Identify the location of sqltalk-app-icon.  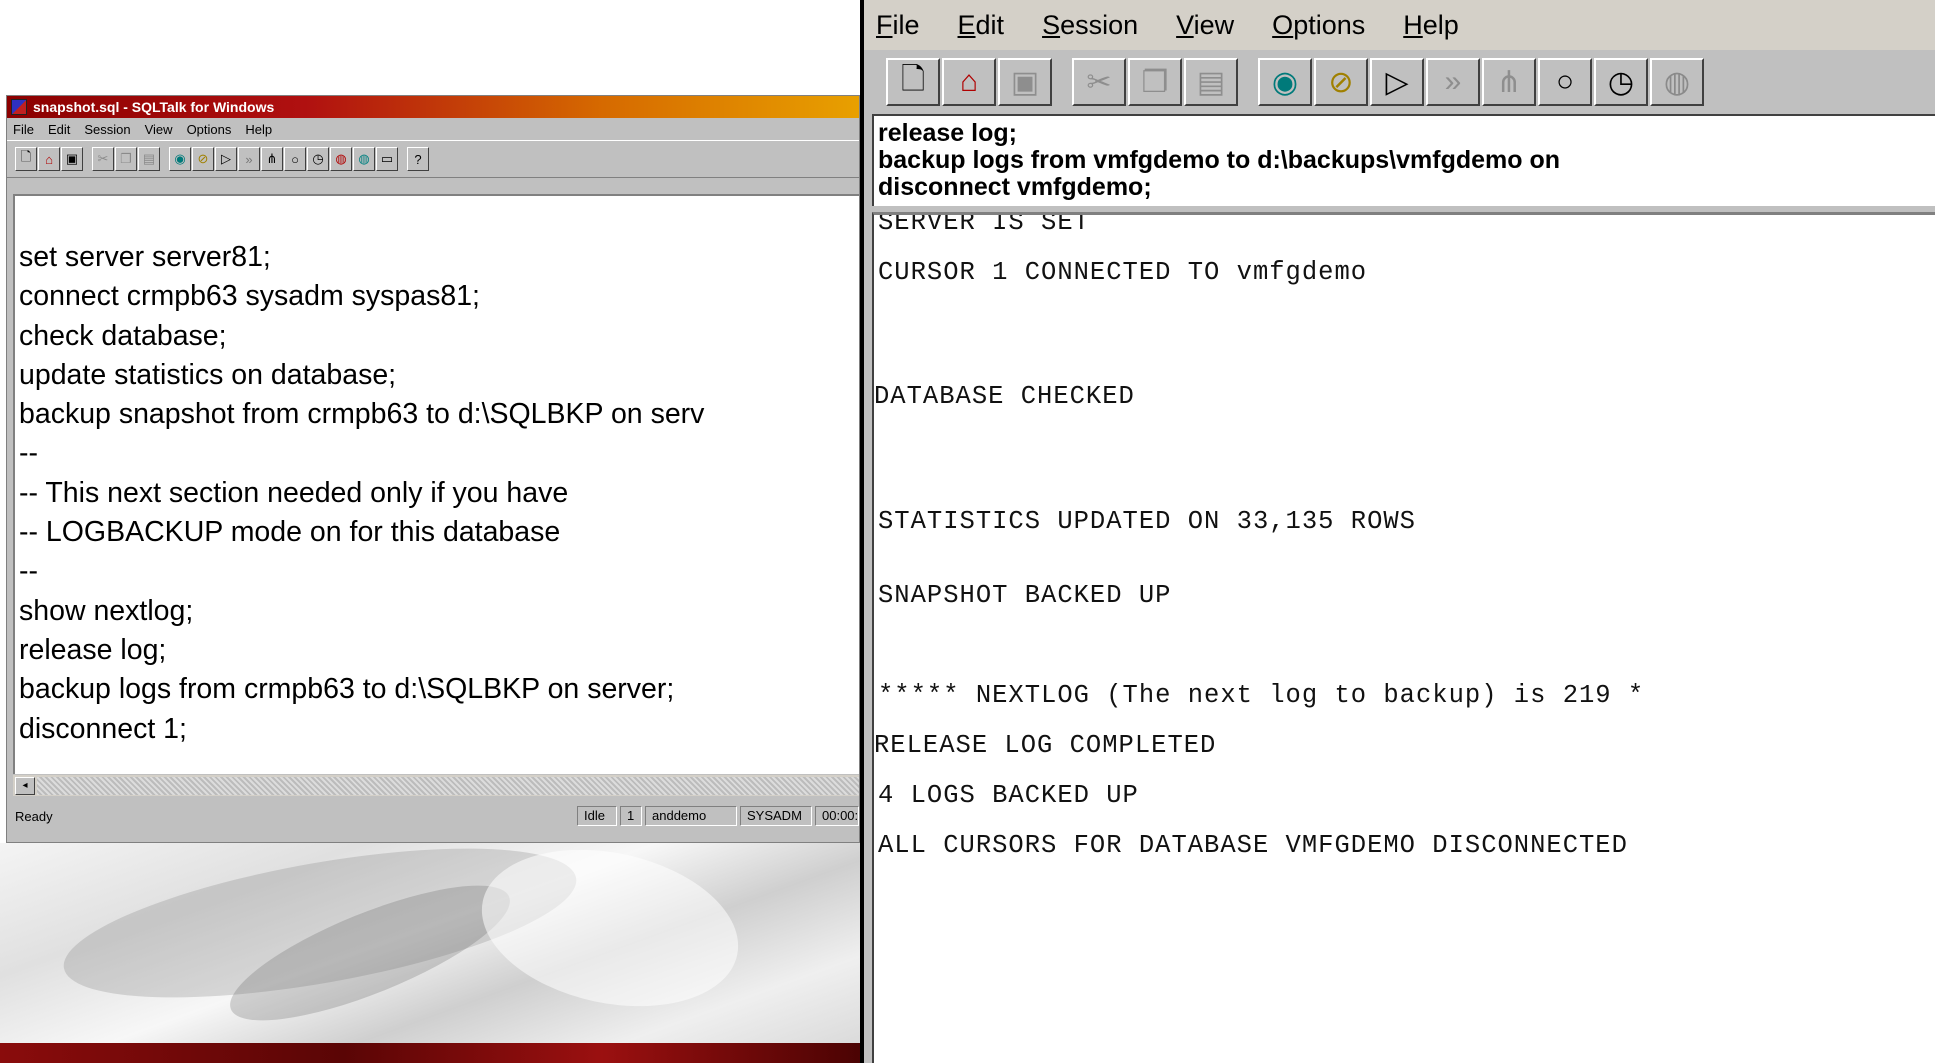
(19, 107).